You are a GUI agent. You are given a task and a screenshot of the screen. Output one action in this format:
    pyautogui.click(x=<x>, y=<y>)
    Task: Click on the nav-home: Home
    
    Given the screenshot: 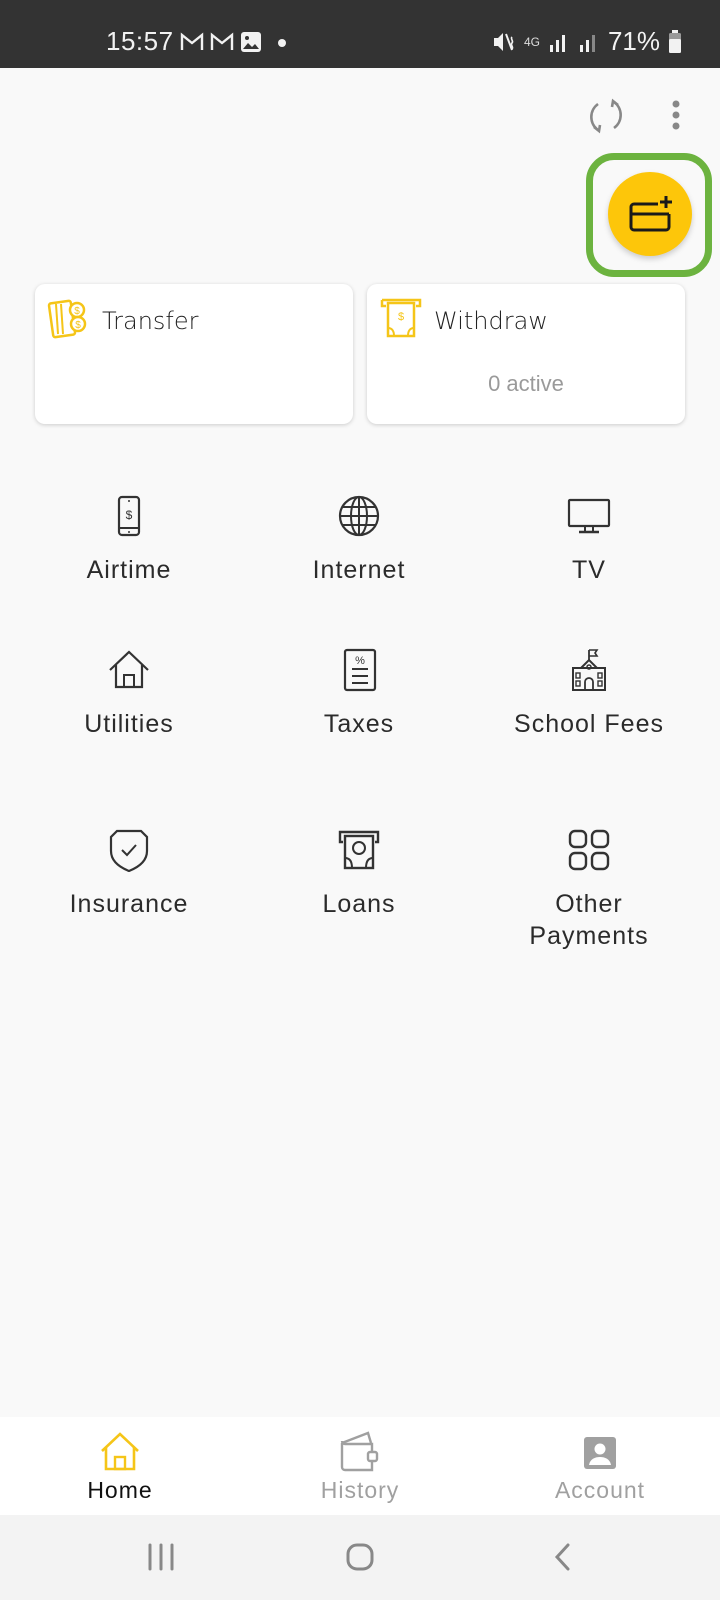 What is the action you would take?
    pyautogui.click(x=120, y=1466)
    